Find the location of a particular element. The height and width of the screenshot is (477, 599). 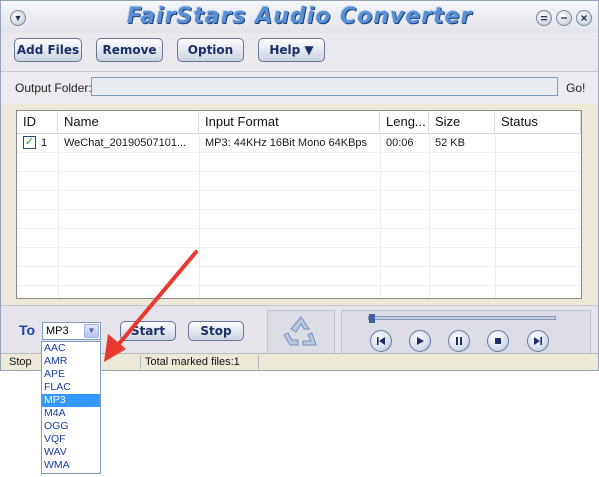

arrow-shaft is located at coordinates (157, 298).